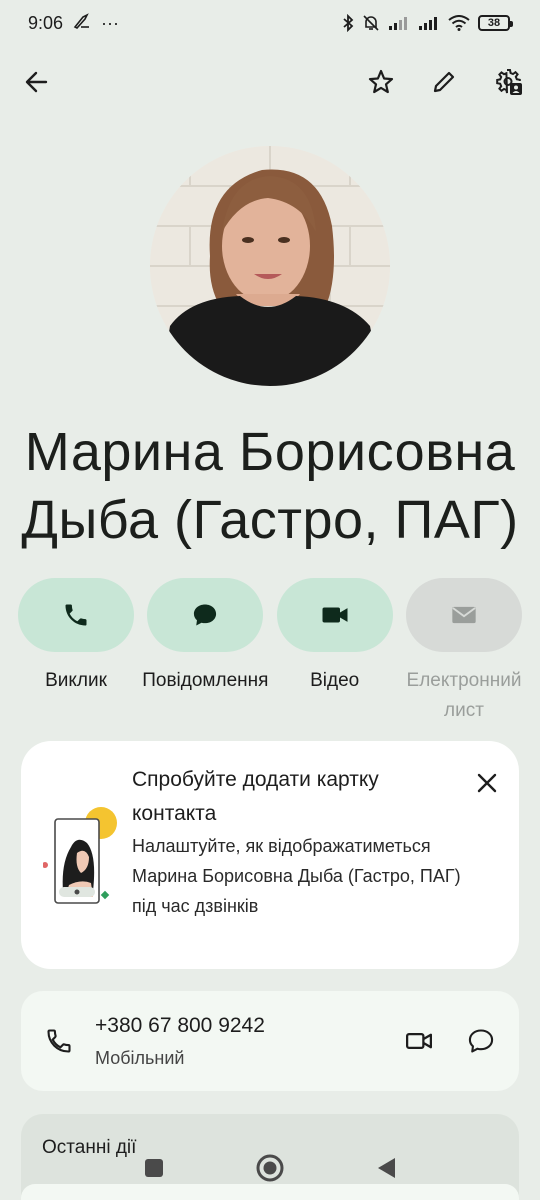 The image size is (540, 1200). I want to click on call-action: Виклик, so click(76, 652).